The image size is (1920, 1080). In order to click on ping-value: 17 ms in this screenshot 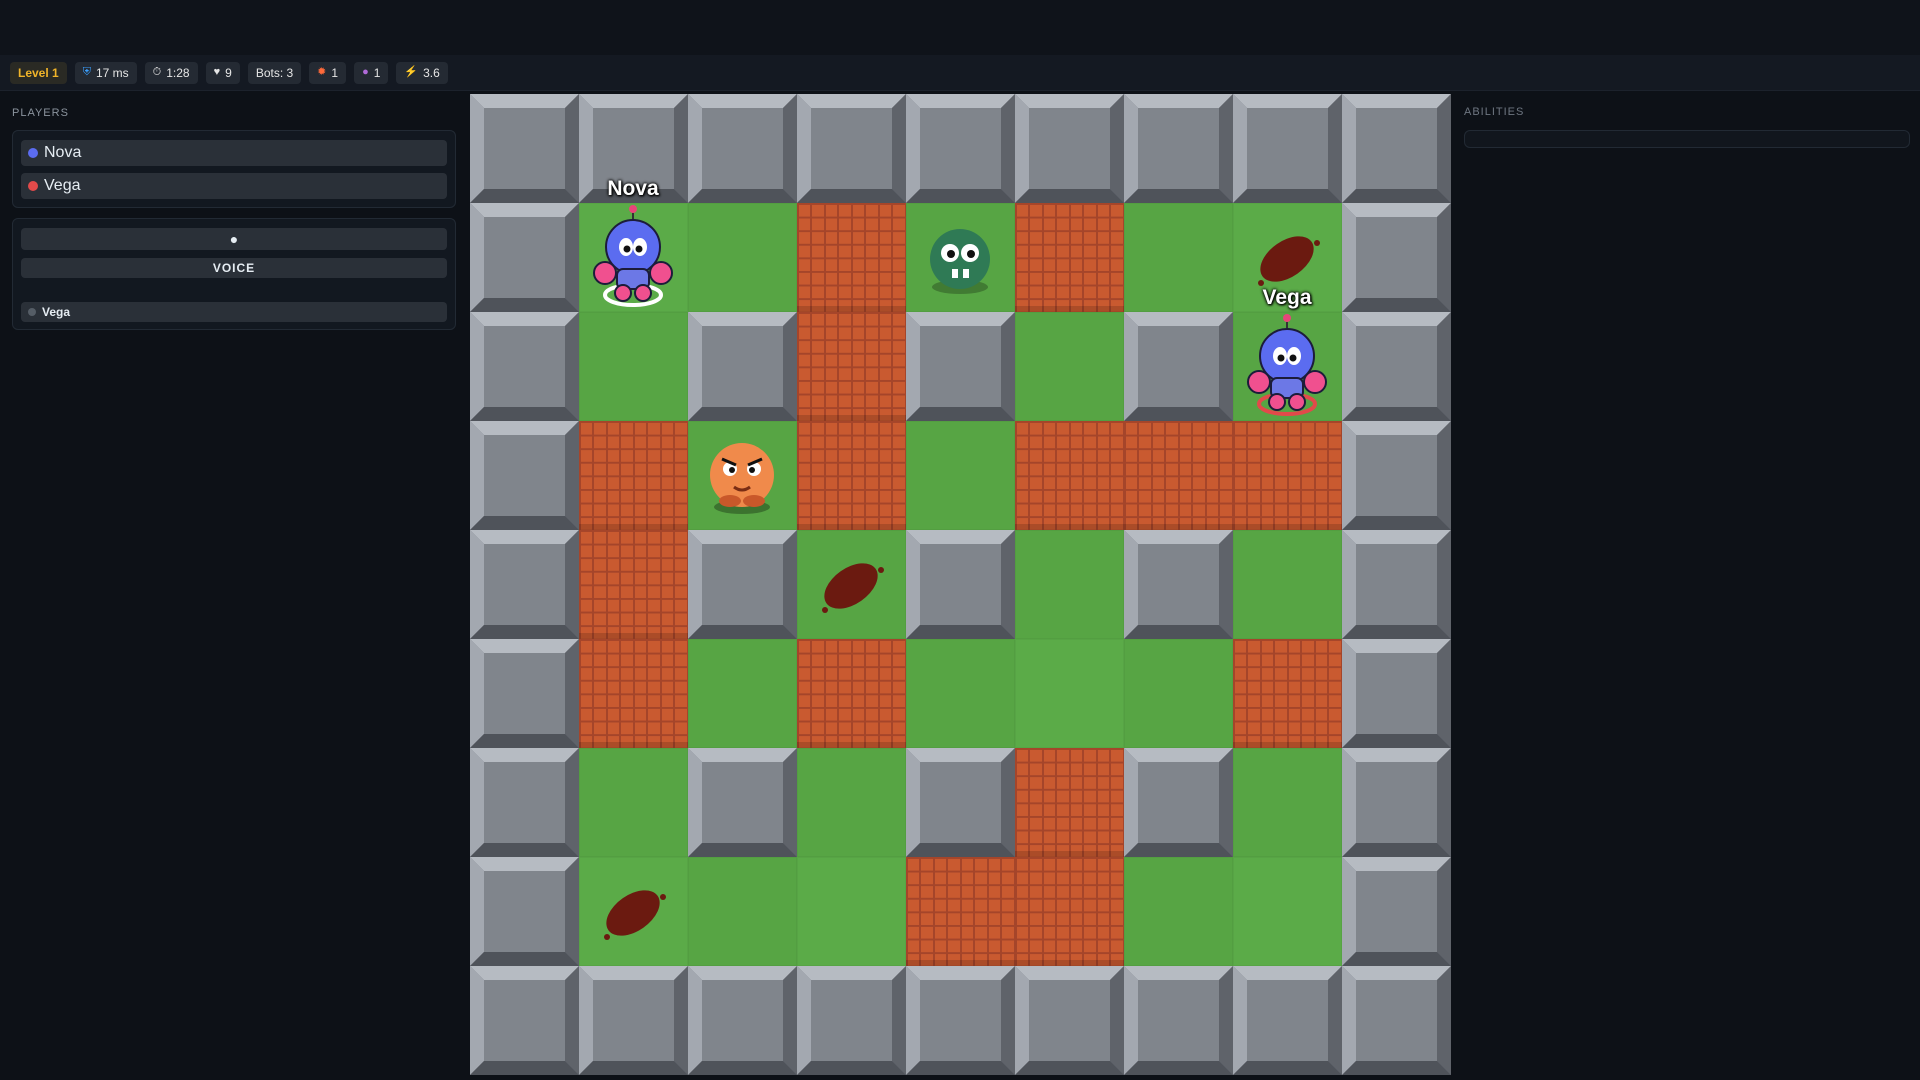, I will do `click(112, 72)`.